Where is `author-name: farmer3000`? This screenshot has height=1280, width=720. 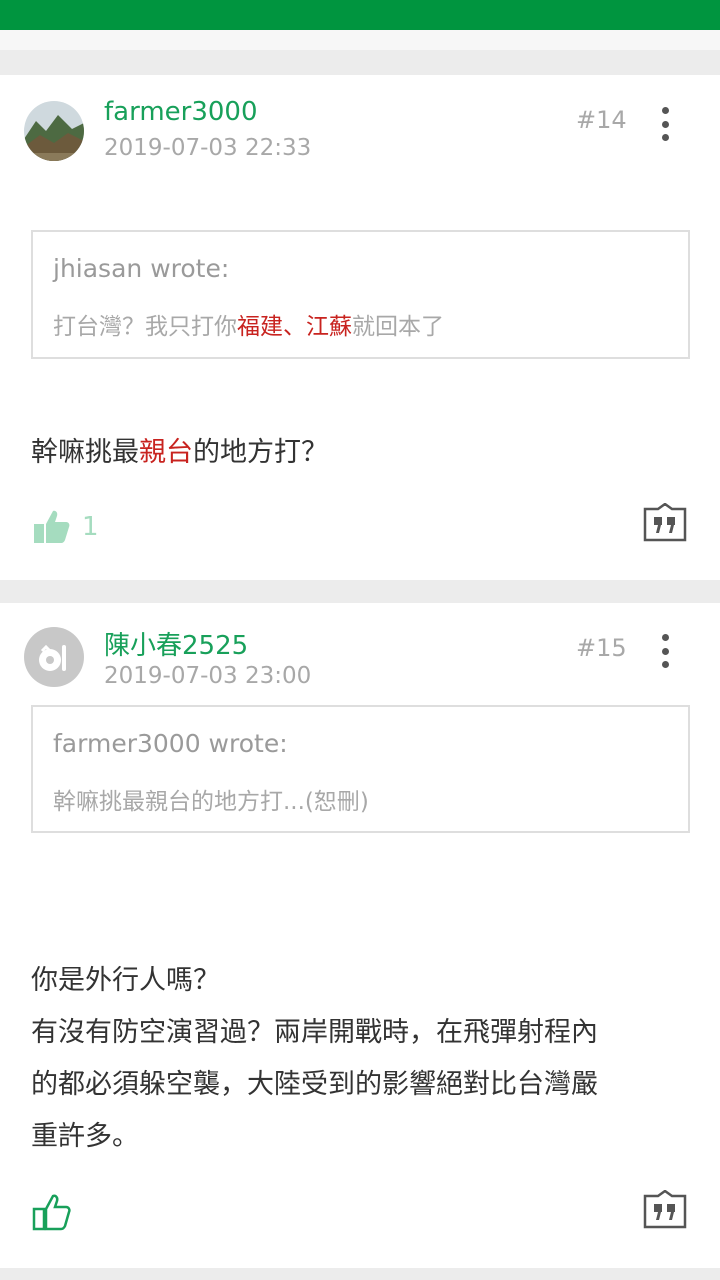 author-name: farmer3000 is located at coordinates (181, 112).